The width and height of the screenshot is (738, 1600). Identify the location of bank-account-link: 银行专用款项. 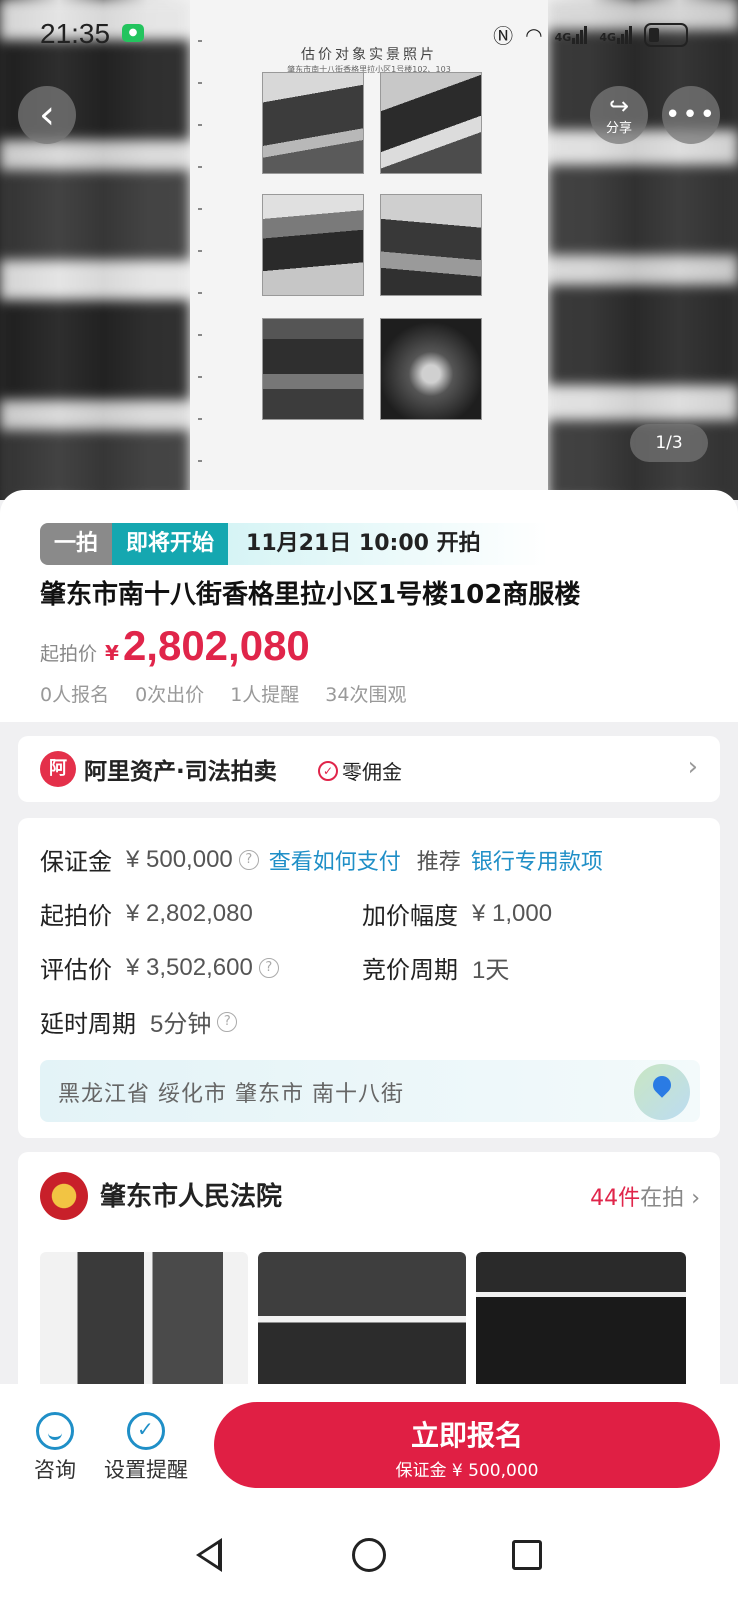
(537, 860).